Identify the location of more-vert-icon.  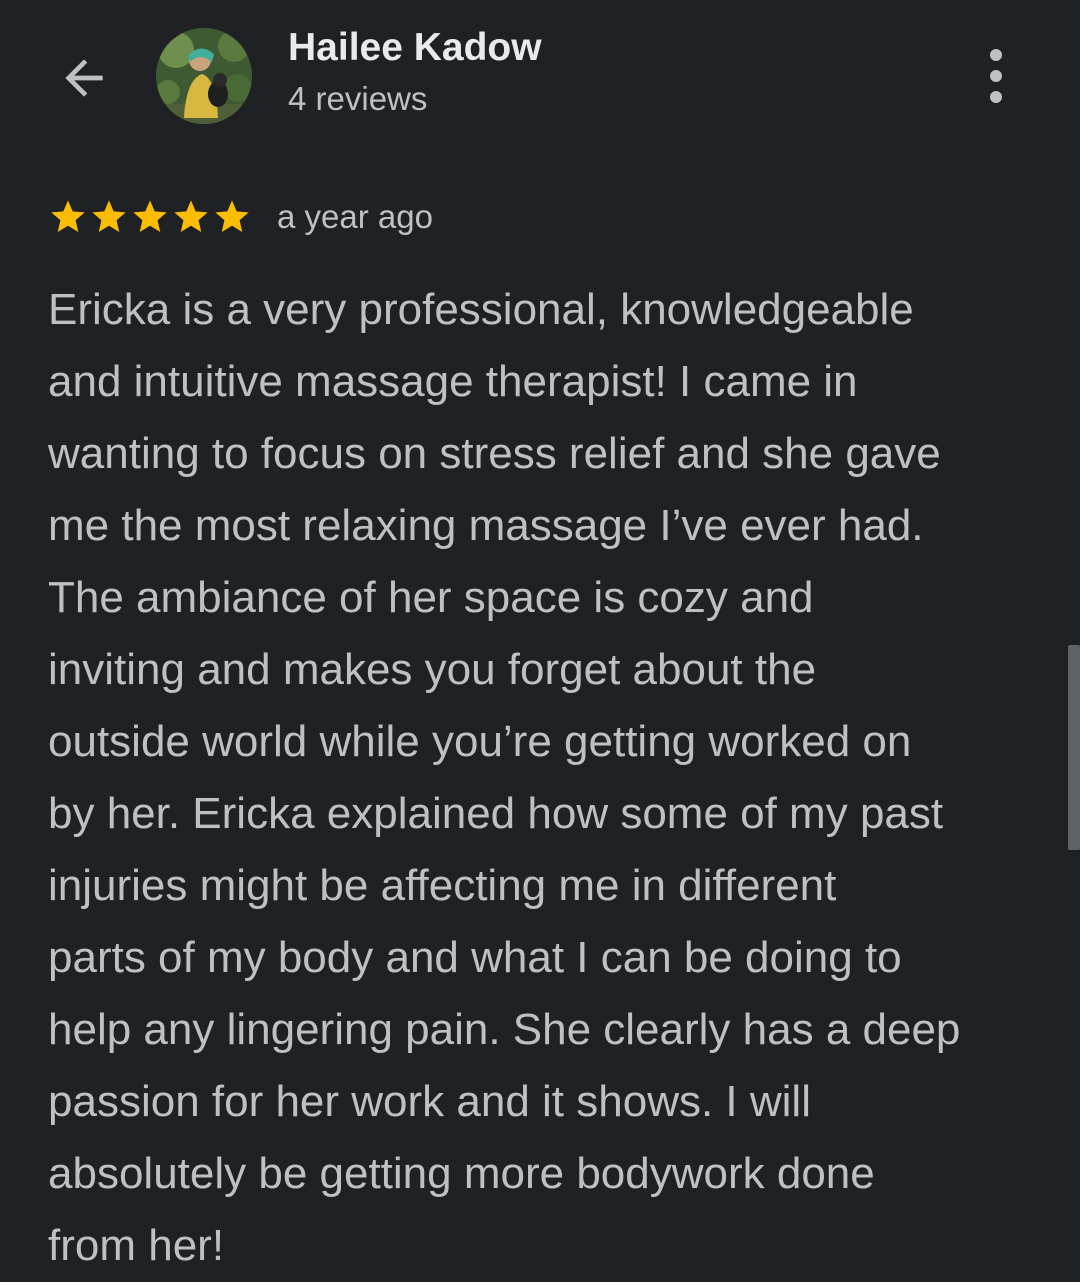
(996, 76).